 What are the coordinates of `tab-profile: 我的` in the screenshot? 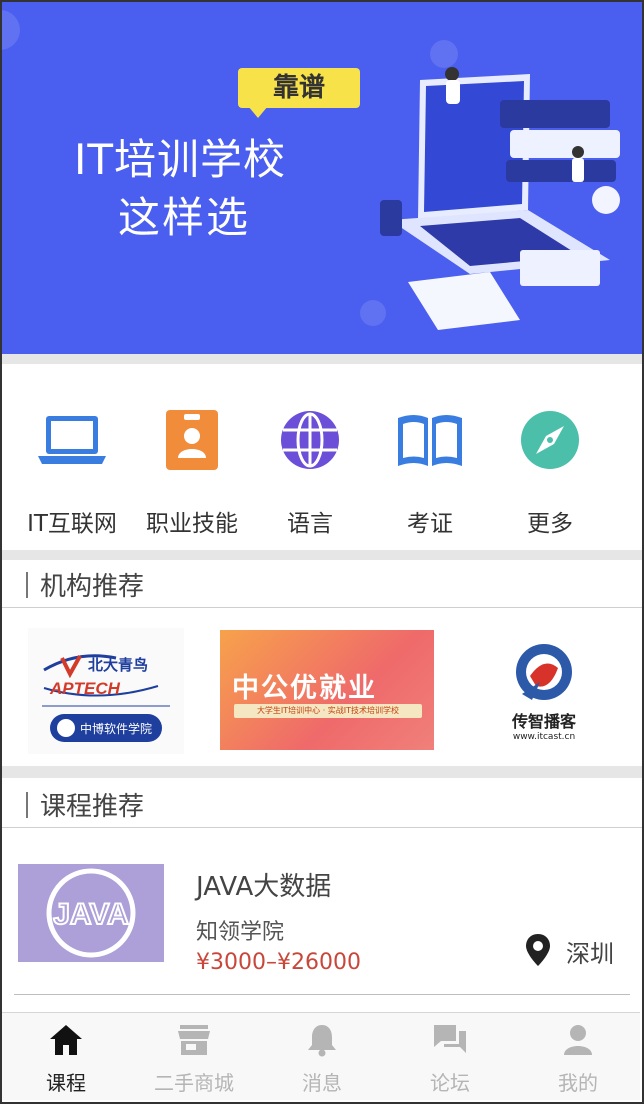 It's located at (578, 1057).